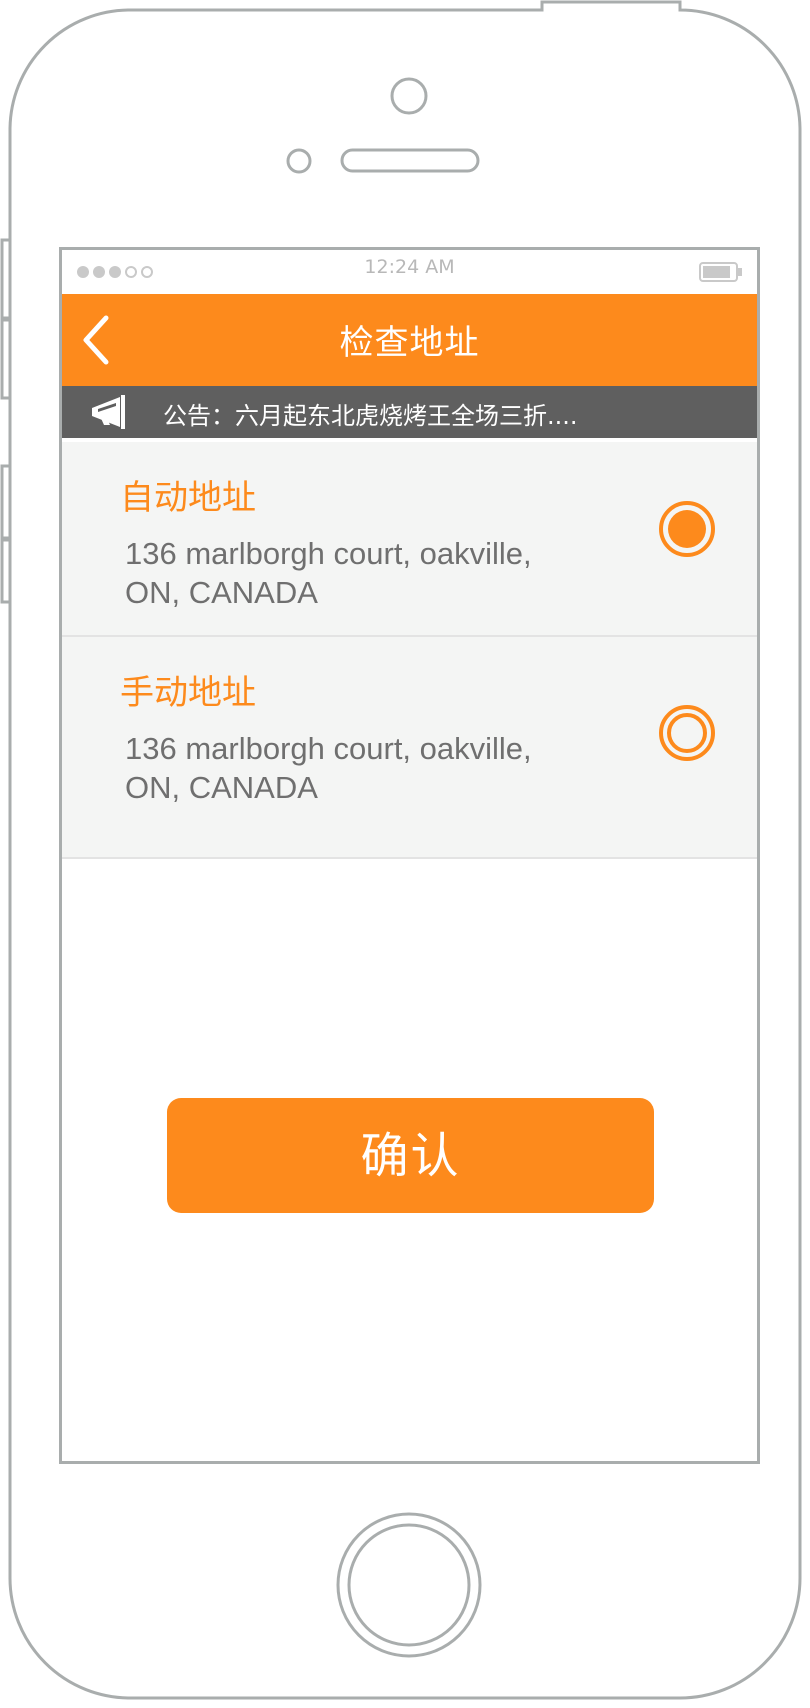 This screenshot has height=1708, width=810. Describe the element at coordinates (687, 733) in the screenshot. I see `radio-unselected-icon` at that location.